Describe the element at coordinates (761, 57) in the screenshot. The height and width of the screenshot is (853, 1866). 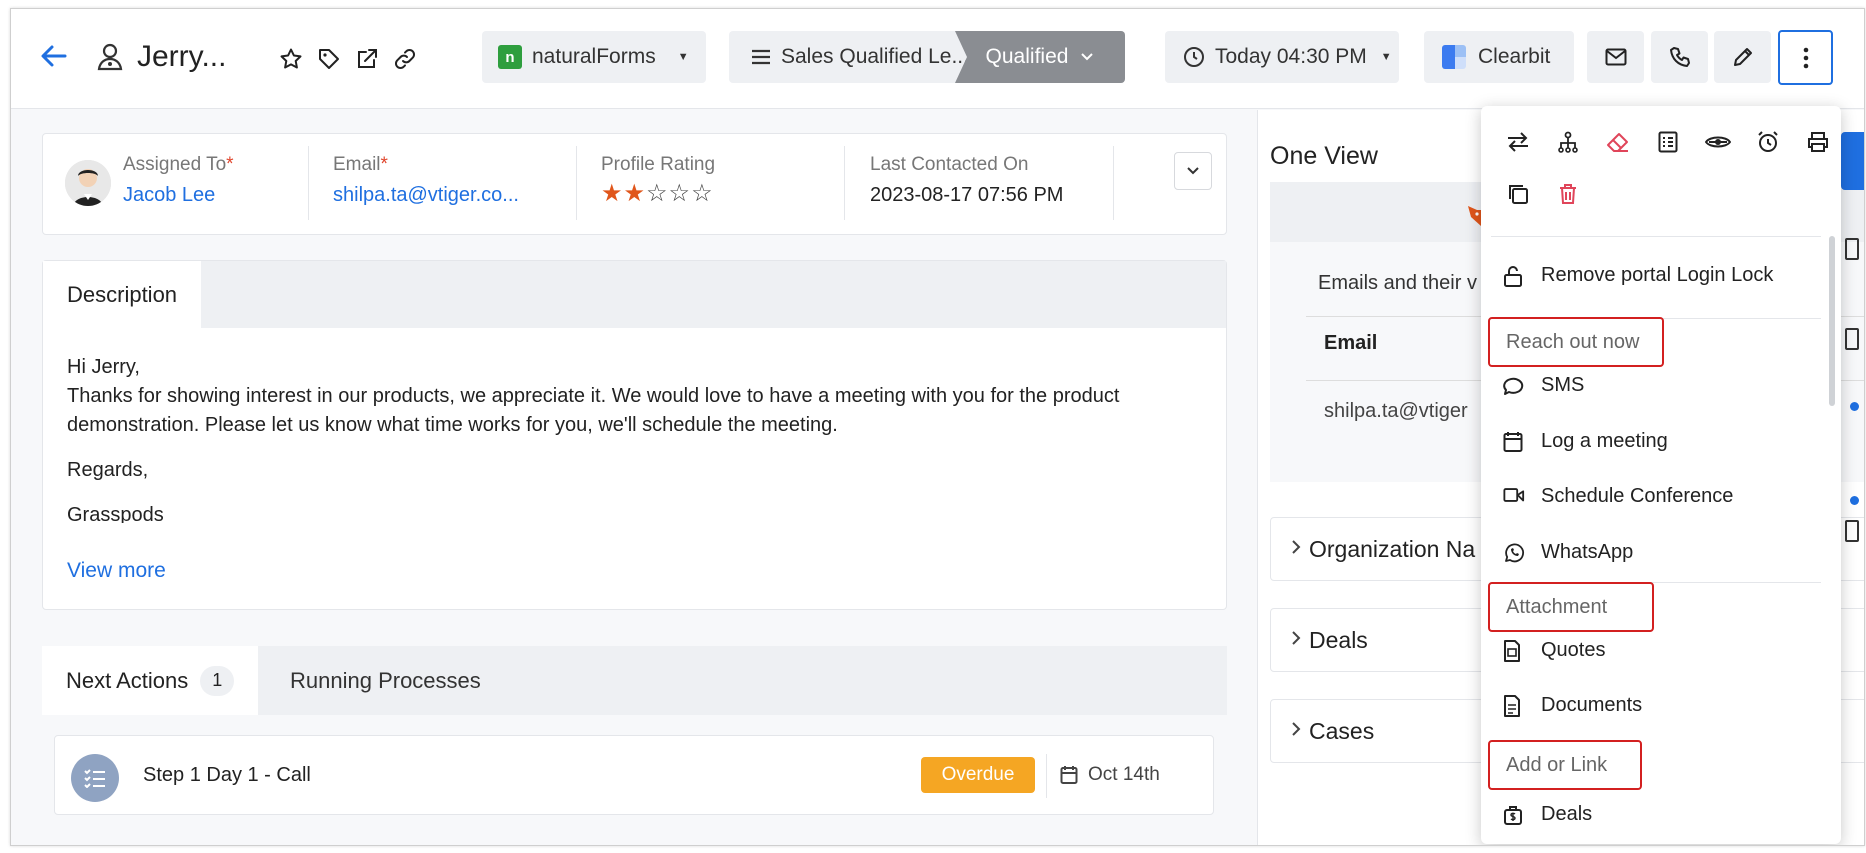
I see `list-icon` at that location.